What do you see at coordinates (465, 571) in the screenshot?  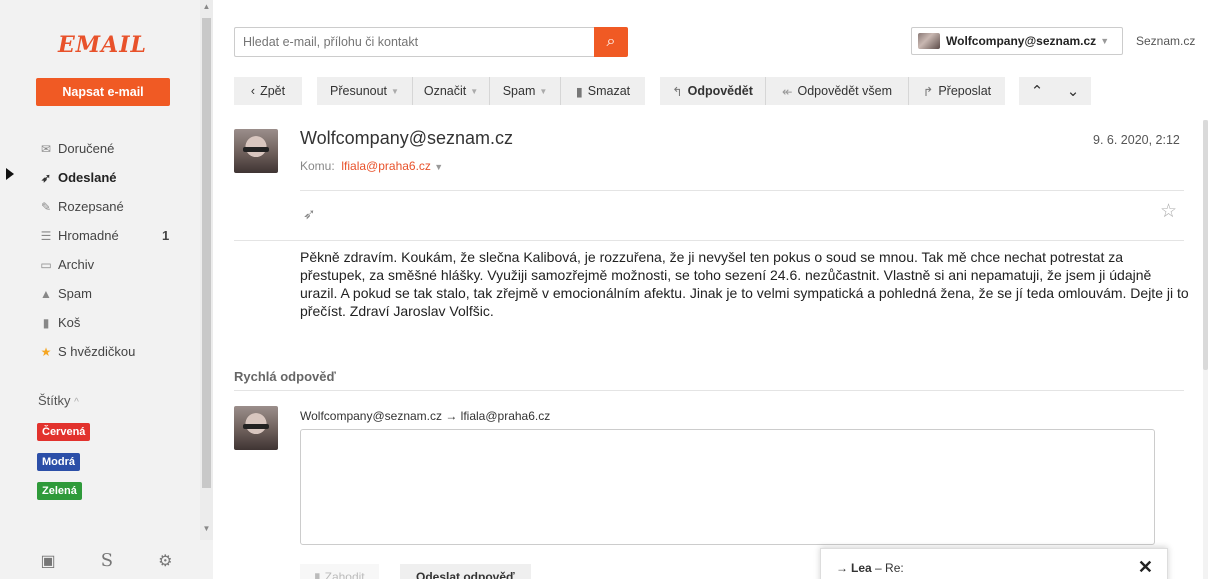 I see `send-reply-button: Odeslat odpověď` at bounding box center [465, 571].